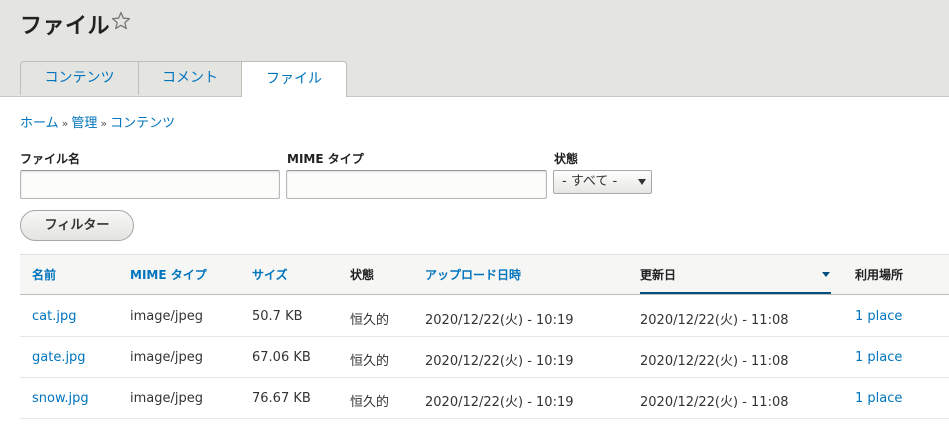  Describe the element at coordinates (39, 123) in the screenshot. I see `breadcrumb-home: ホーム` at that location.